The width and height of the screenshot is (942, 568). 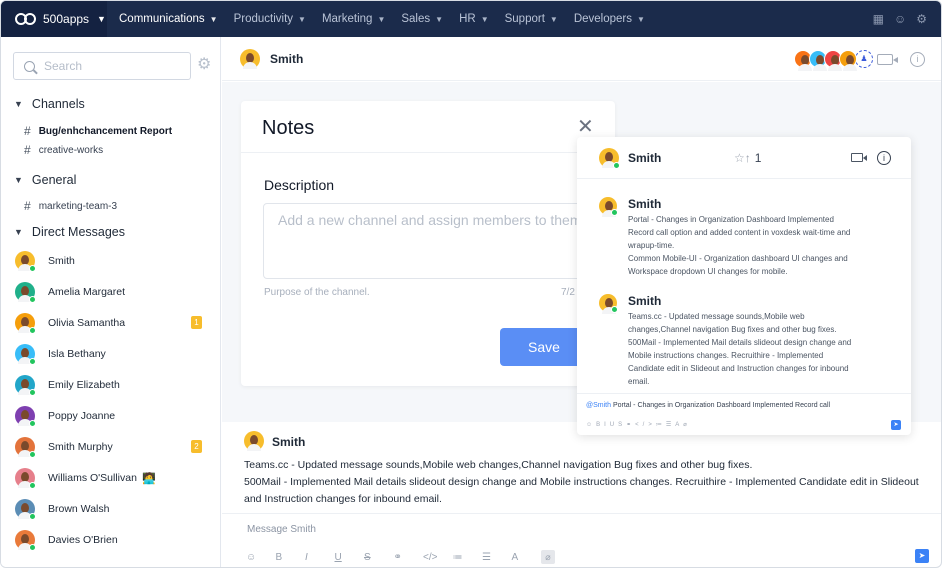 What do you see at coordinates (287, 58) in the screenshot?
I see `conversation-name: Smith` at bounding box center [287, 58].